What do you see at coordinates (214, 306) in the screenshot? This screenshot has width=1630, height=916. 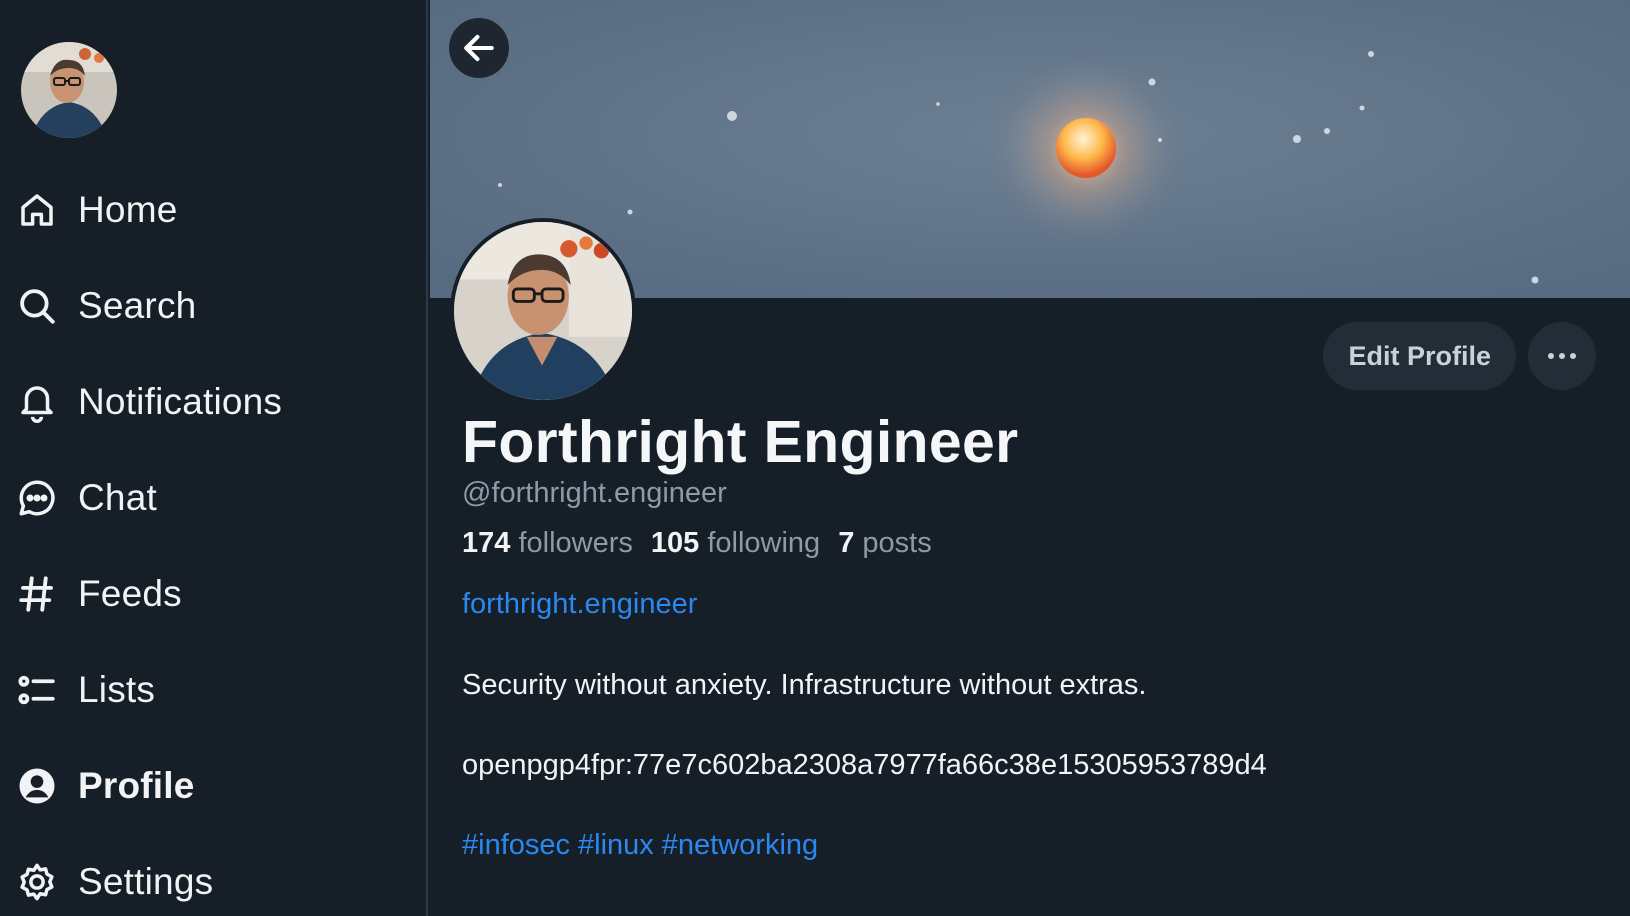 I see `nav-item-search: Search` at bounding box center [214, 306].